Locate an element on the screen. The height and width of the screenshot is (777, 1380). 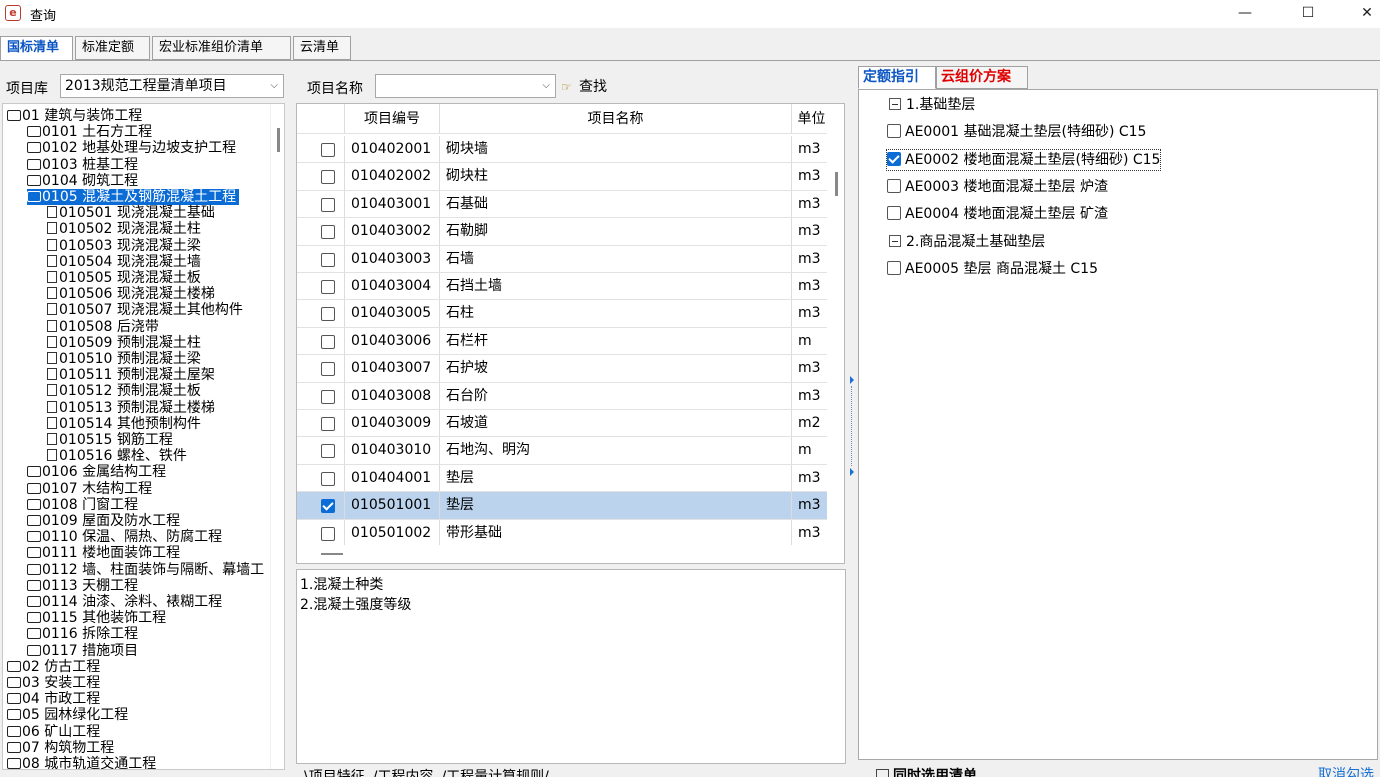
table-row: 010404001 垫层 m3 is located at coordinates (564, 478).